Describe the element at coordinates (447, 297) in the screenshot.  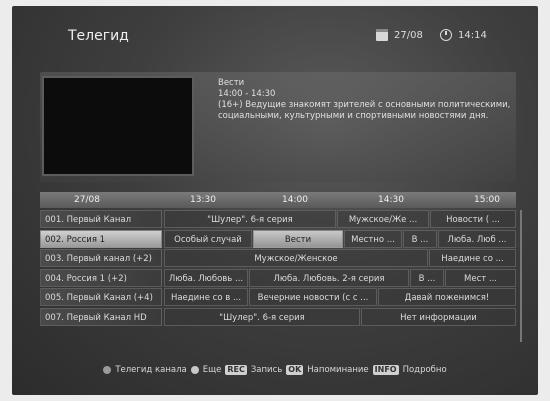
I see `program-cell: Давай поженимся!` at that location.